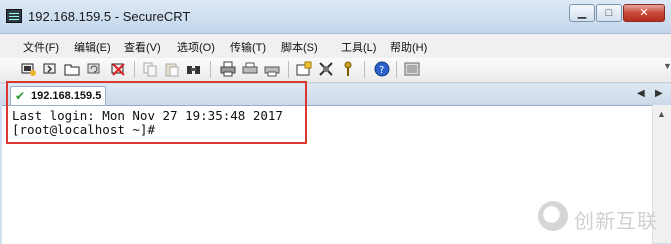 This screenshot has width=671, height=244. I want to click on toolbar-overflow-icon: ▼, so click(667, 70).